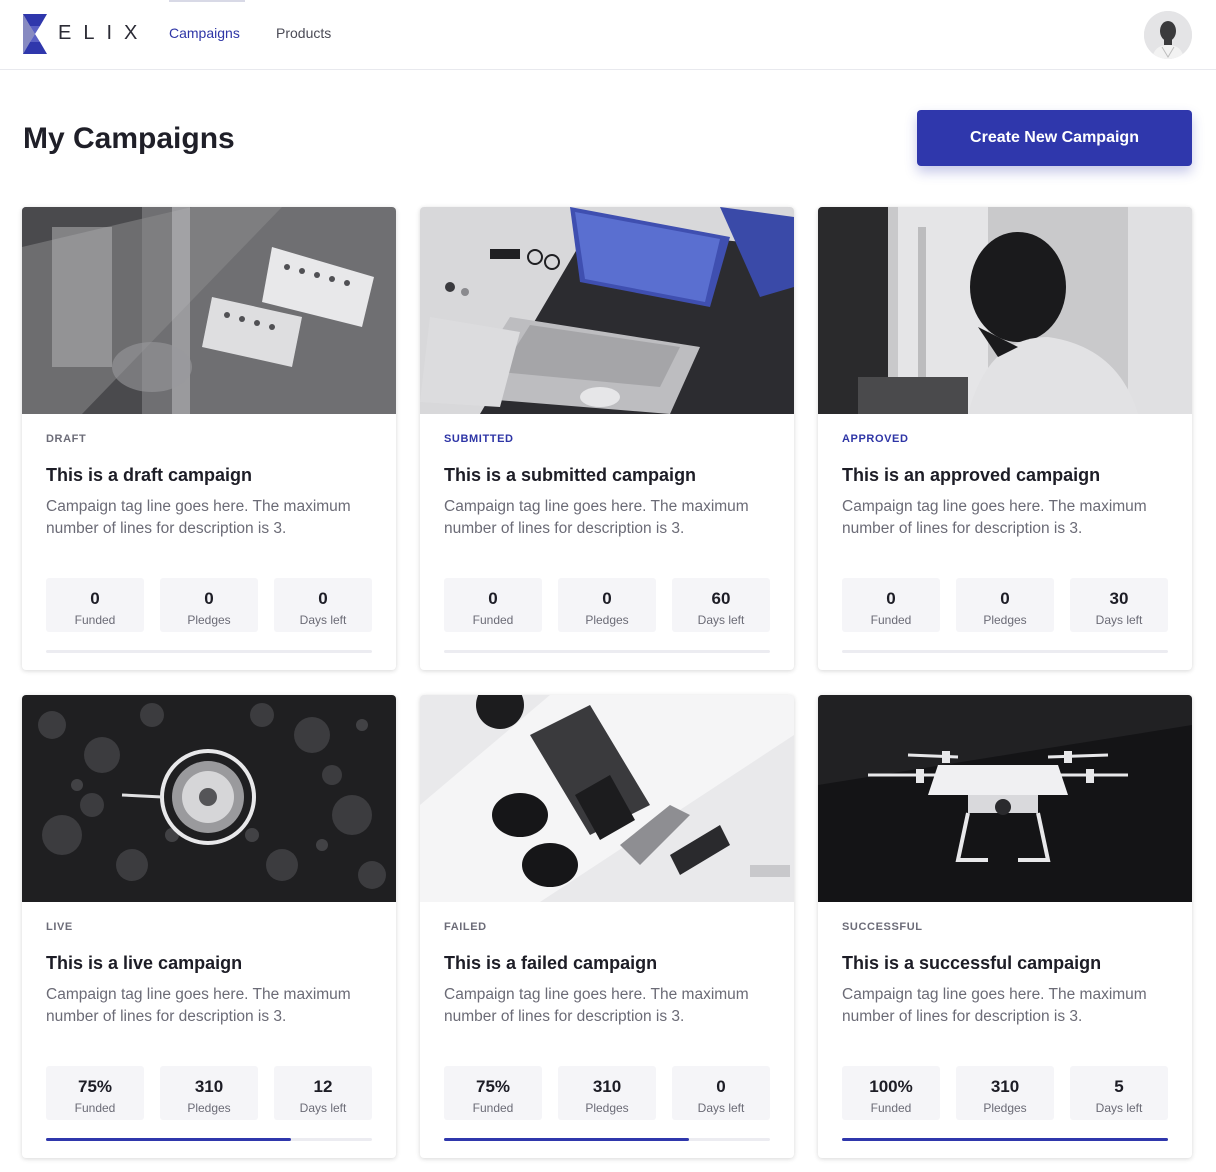 The height and width of the screenshot is (1172, 1216). What do you see at coordinates (479, 439) in the screenshot?
I see `status-label: SUBMITTED` at bounding box center [479, 439].